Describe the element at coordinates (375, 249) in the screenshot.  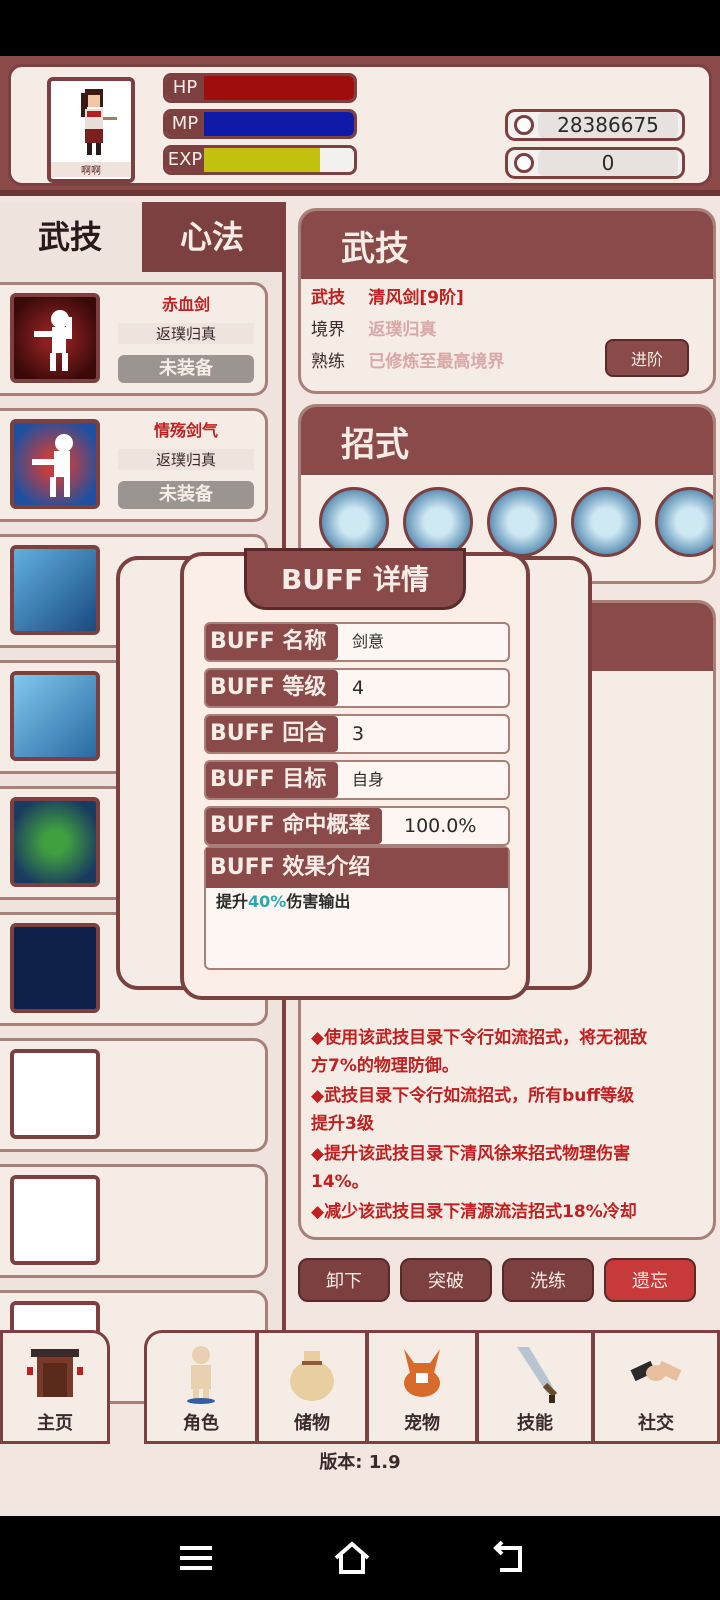
I see `section-title: 武技` at that location.